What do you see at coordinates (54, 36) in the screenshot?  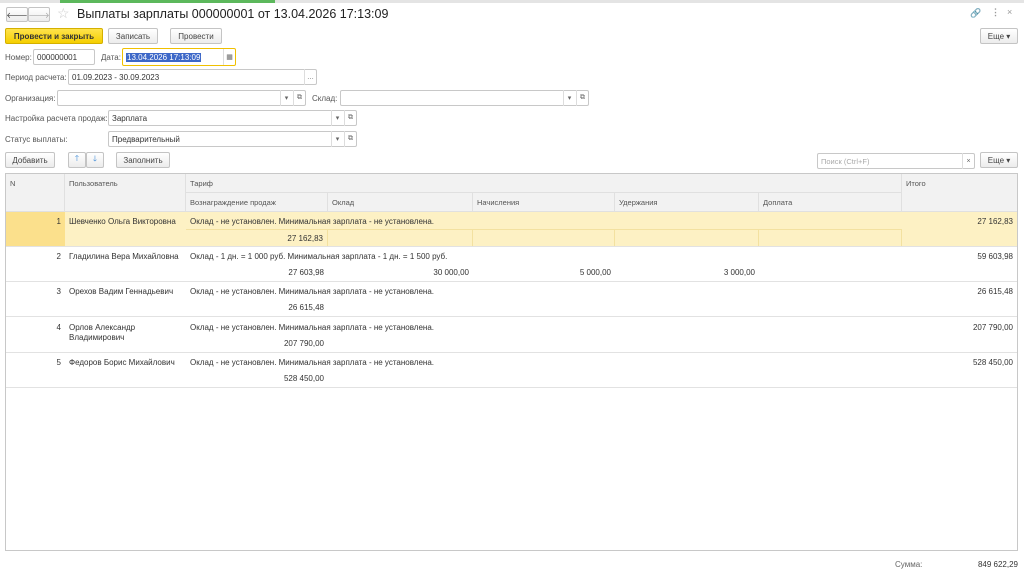 I see `post-and-close-button: Провести и закрыть` at bounding box center [54, 36].